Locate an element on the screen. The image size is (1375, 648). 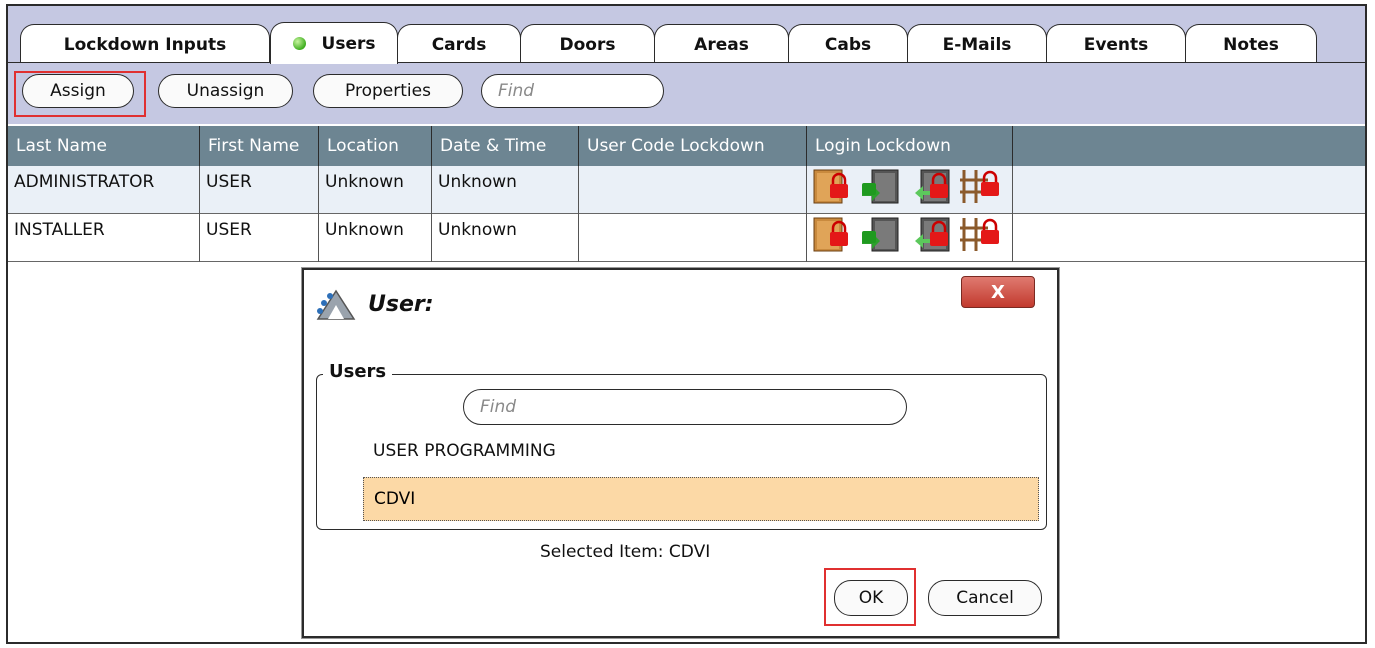
column-header-first-name: First Name is located at coordinates (259, 146).